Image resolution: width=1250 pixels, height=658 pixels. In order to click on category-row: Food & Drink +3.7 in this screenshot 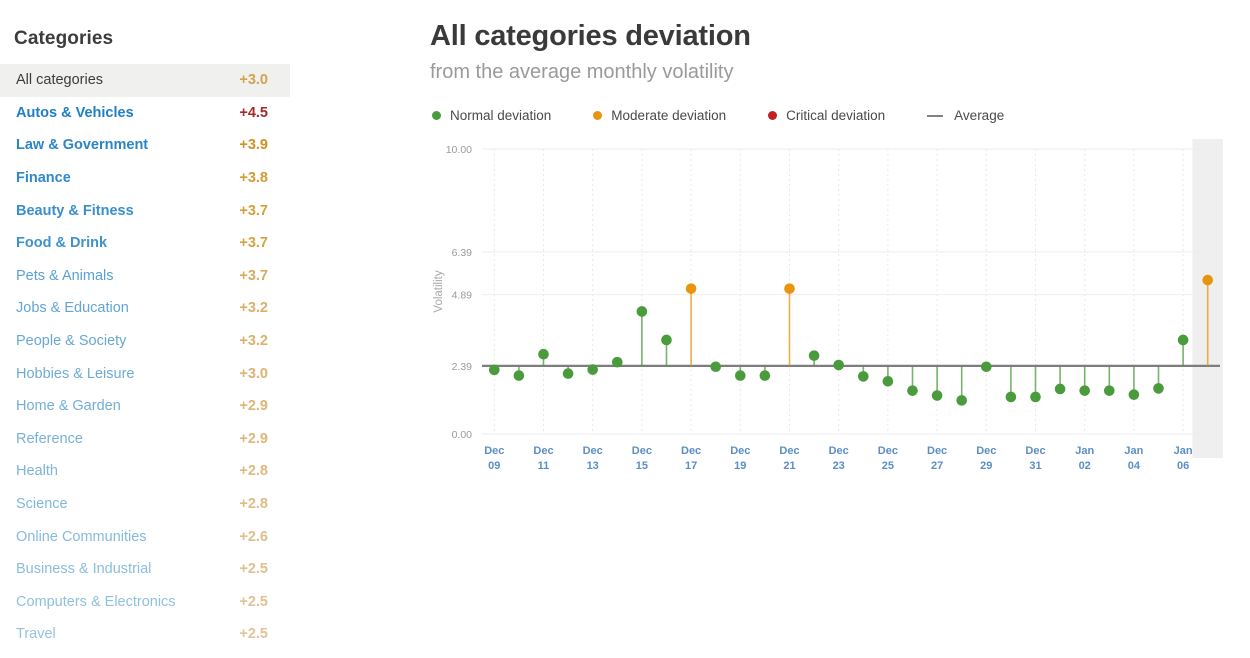, I will do `click(145, 243)`.